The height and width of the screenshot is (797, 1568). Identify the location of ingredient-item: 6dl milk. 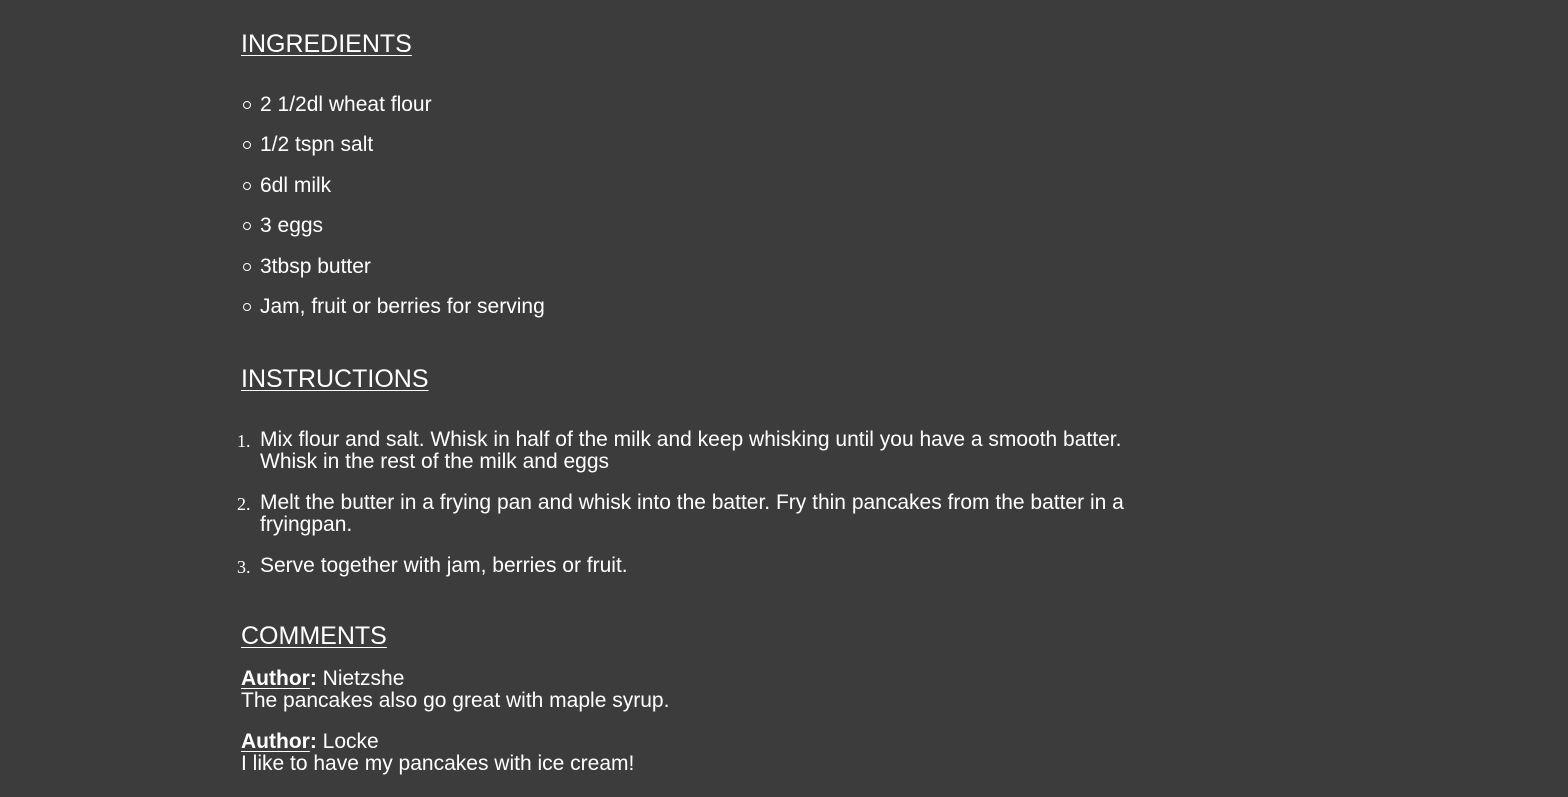
(393, 186).